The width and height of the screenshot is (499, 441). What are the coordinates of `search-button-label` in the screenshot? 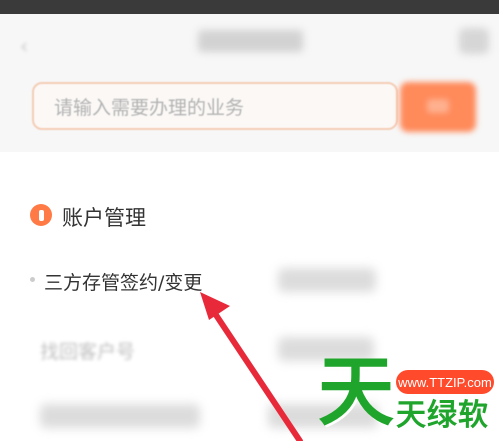 It's located at (438, 106).